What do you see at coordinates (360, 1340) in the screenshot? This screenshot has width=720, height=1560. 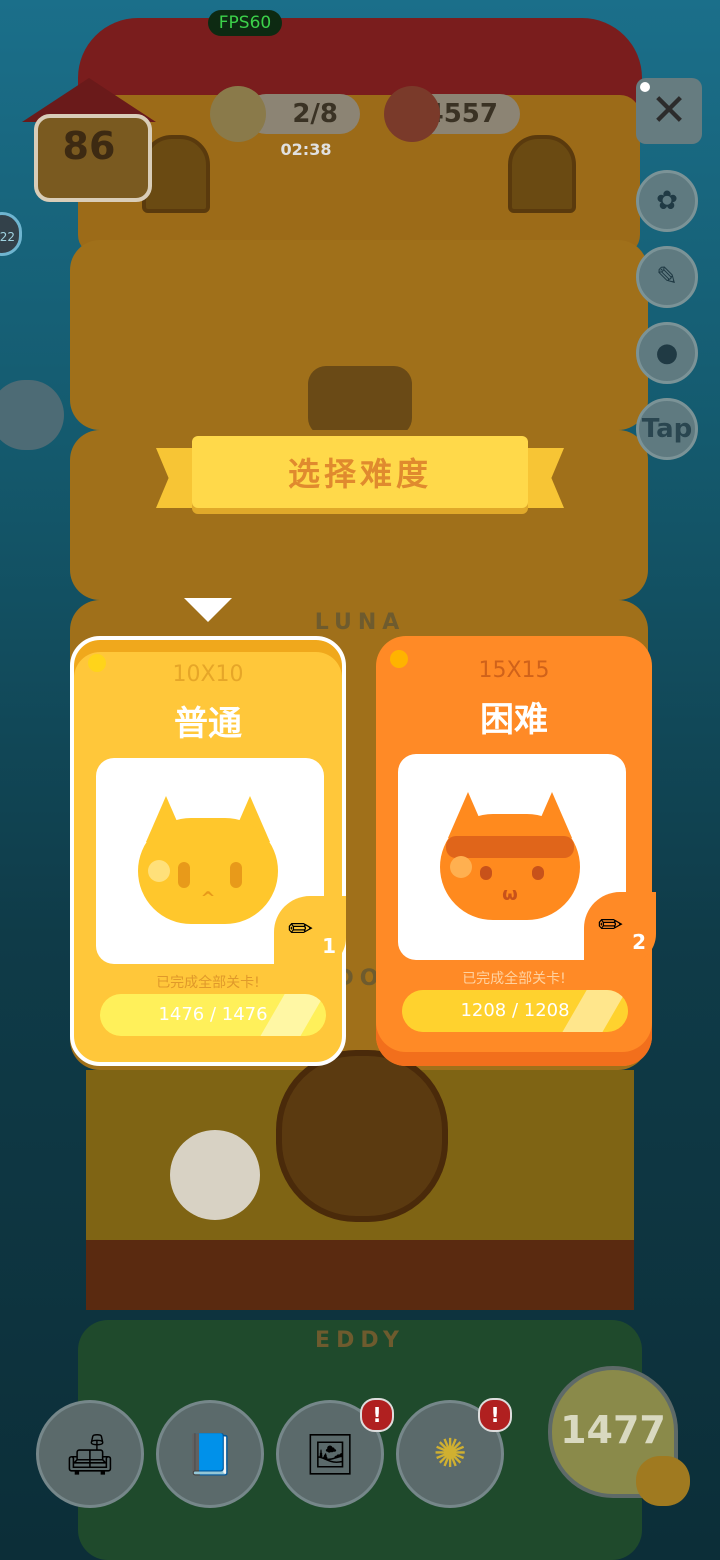 I see `floor-label-eddy: EDDY` at bounding box center [360, 1340].